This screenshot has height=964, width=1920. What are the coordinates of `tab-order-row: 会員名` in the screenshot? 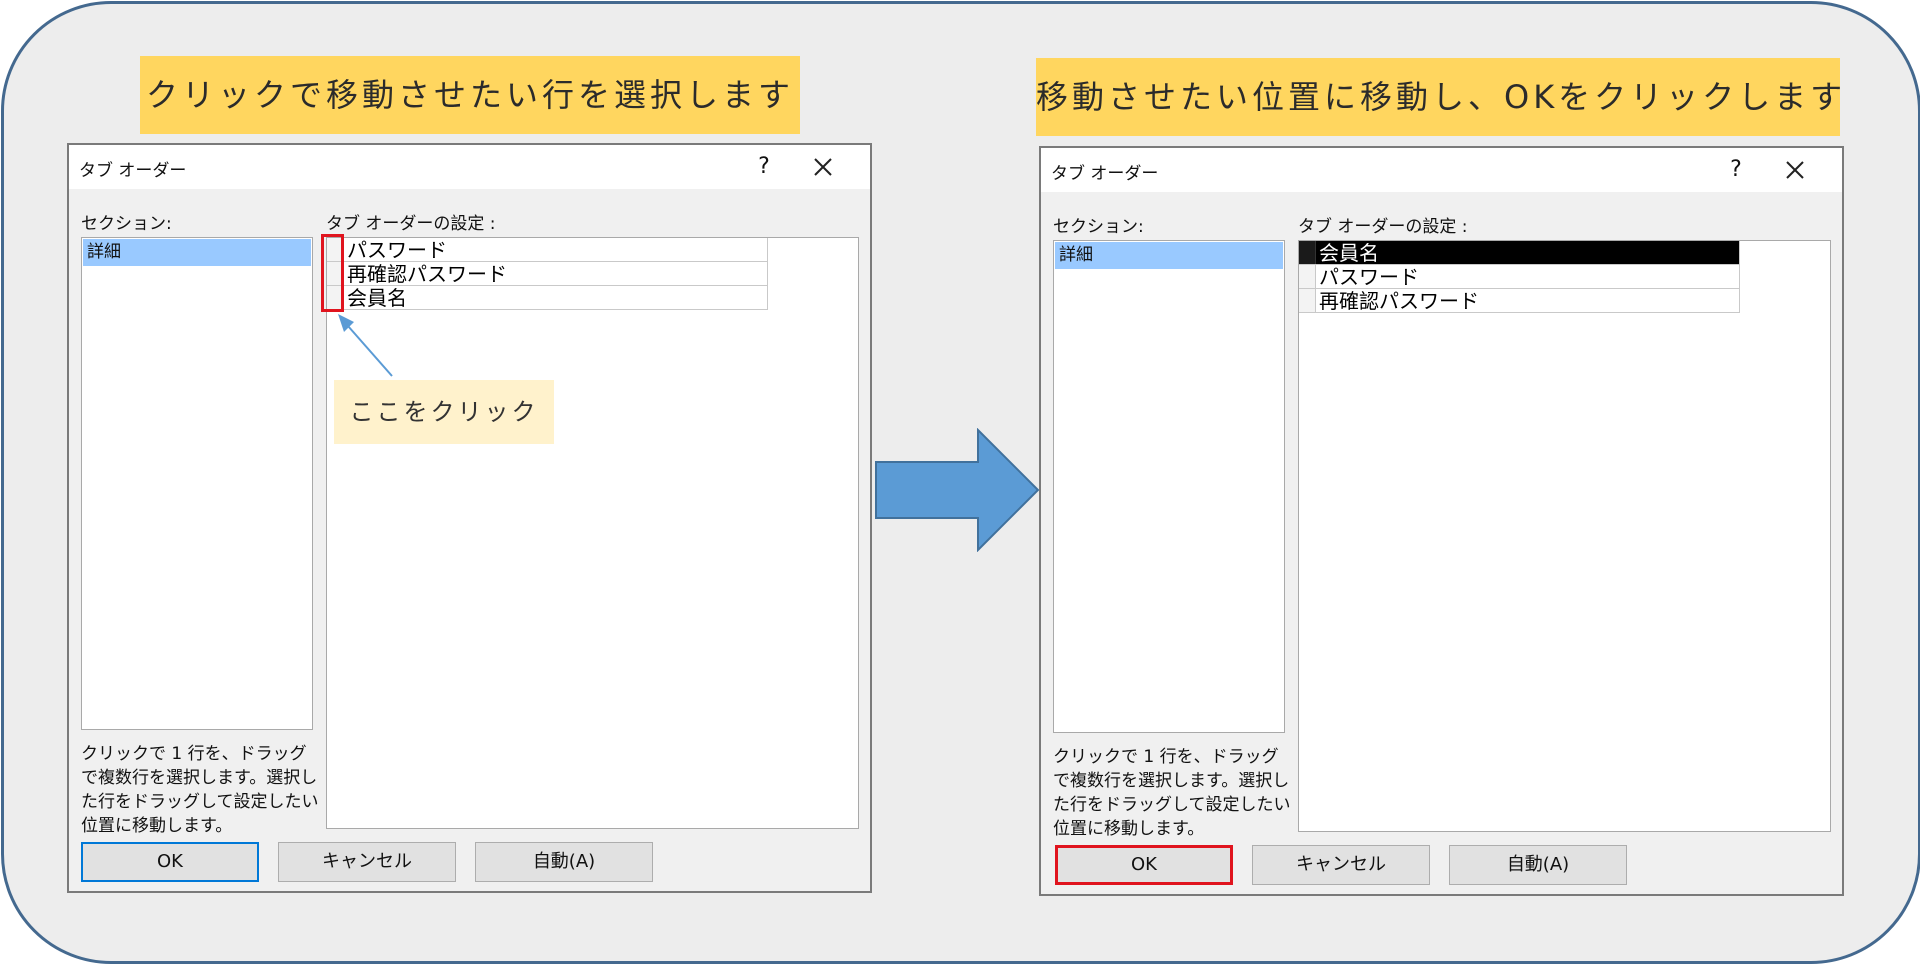 It's located at (547, 298).